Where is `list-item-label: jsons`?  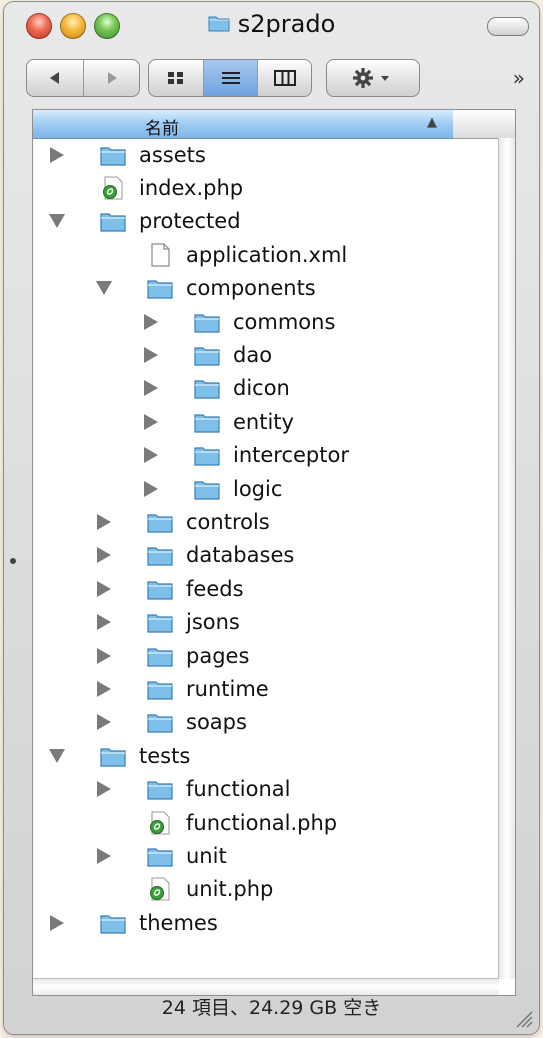 list-item-label: jsons is located at coordinates (213, 622).